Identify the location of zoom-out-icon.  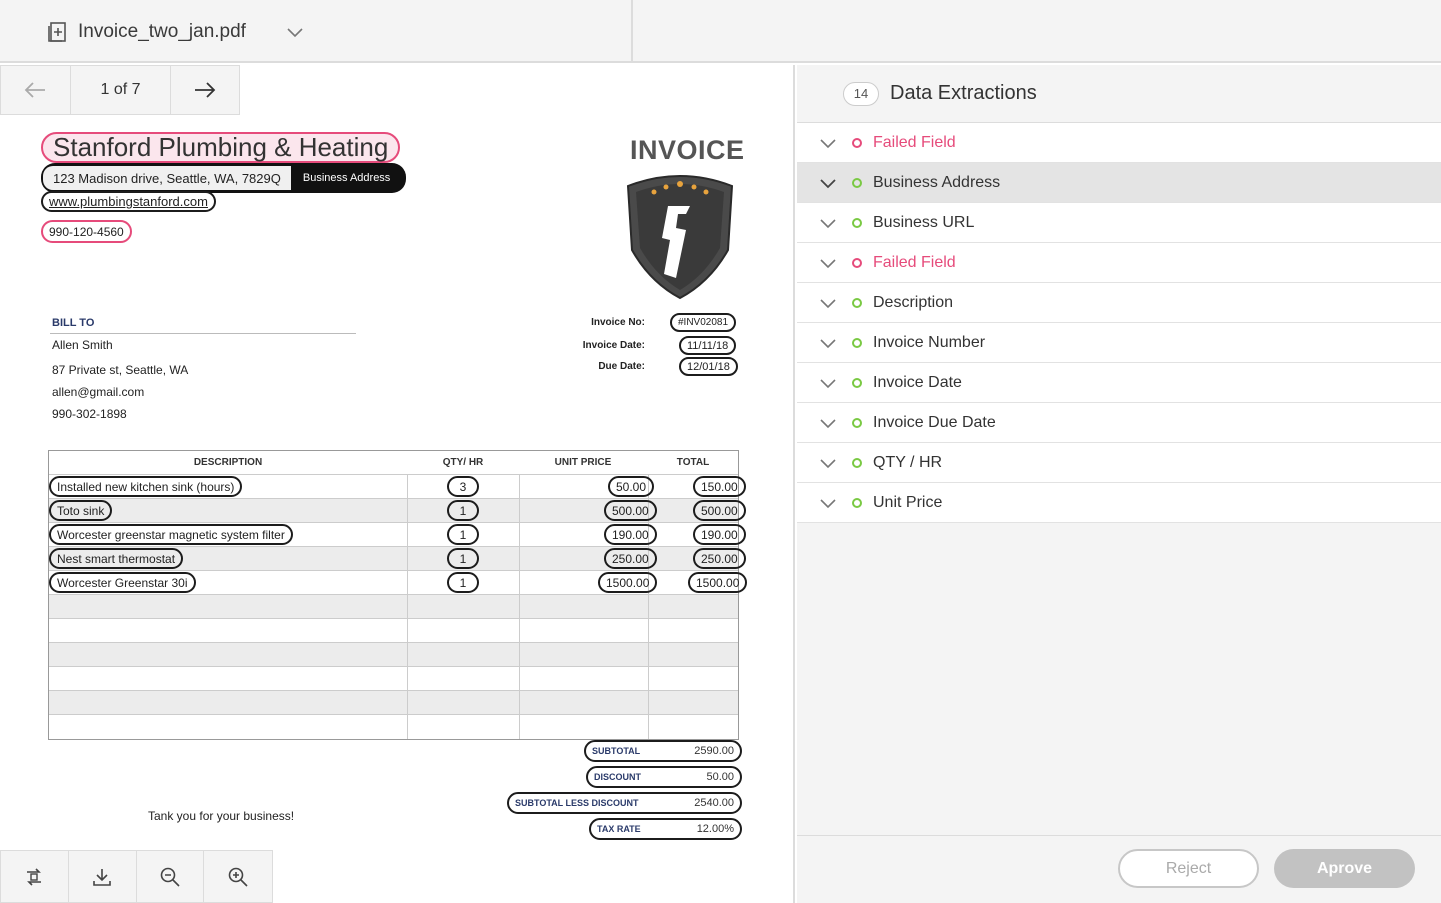
(170, 877).